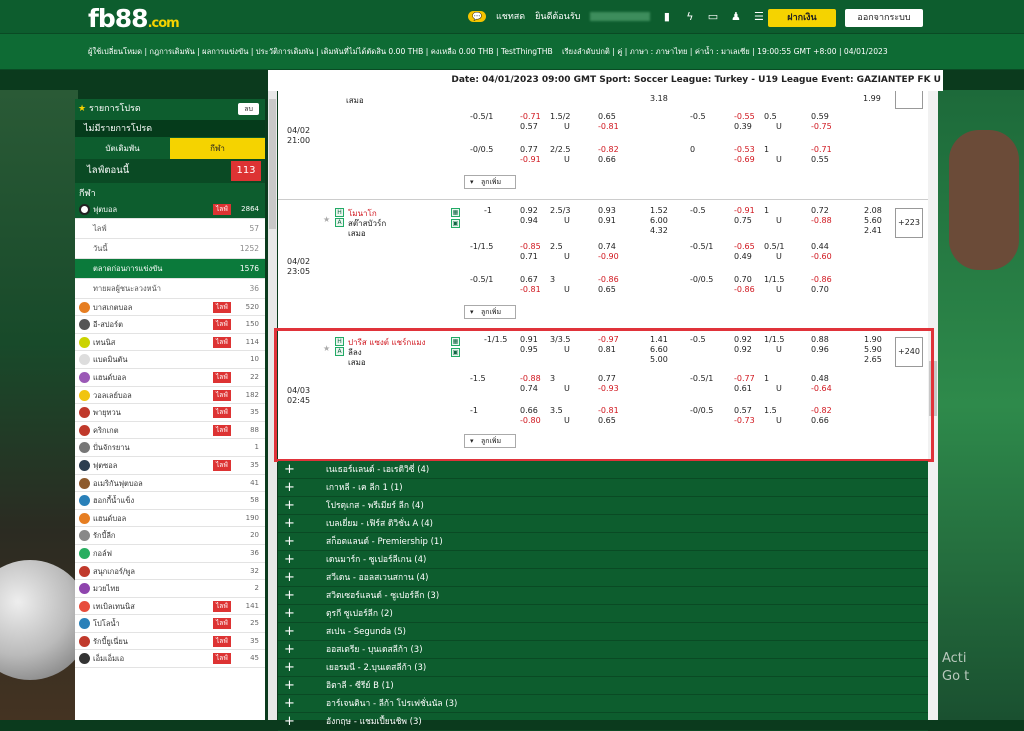  What do you see at coordinates (603, 488) in the screenshot?
I see `league-row: + เกาหลี - เค ลีก 1 (1)` at bounding box center [603, 488].